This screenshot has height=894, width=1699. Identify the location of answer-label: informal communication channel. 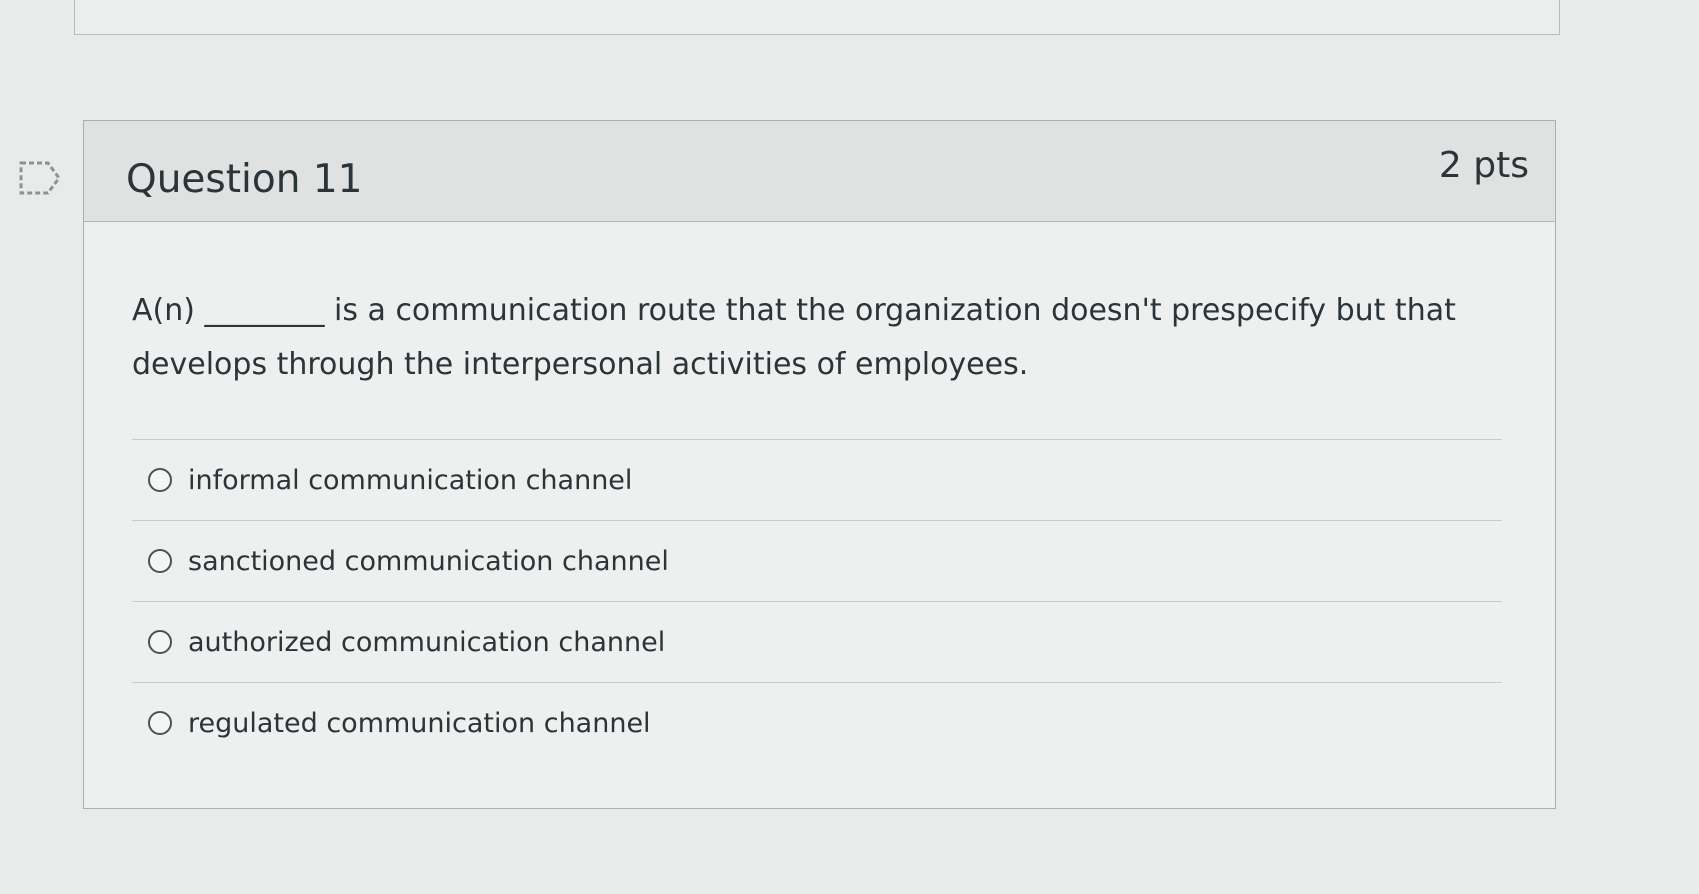
(410, 480).